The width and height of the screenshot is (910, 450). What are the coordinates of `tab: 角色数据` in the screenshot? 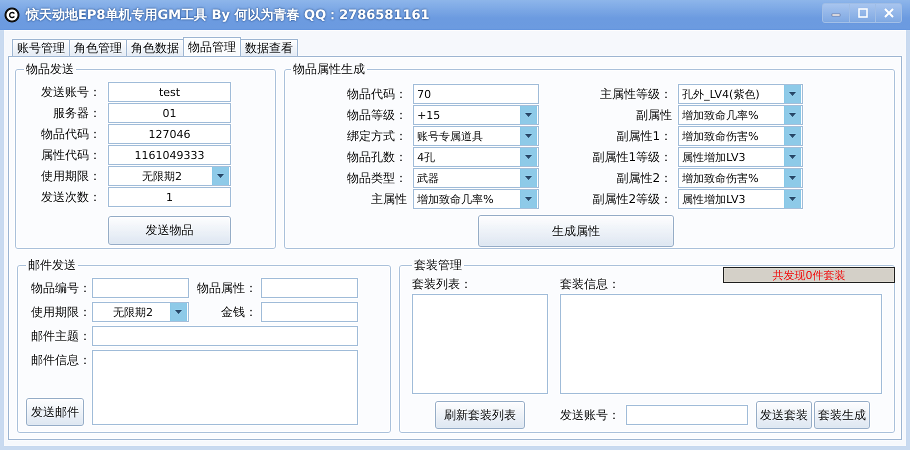 It's located at (155, 47).